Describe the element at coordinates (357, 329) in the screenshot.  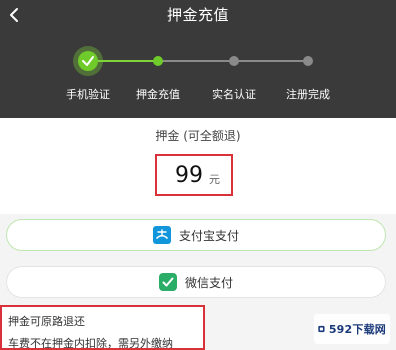
I see `watermark-text: 592下载网` at that location.